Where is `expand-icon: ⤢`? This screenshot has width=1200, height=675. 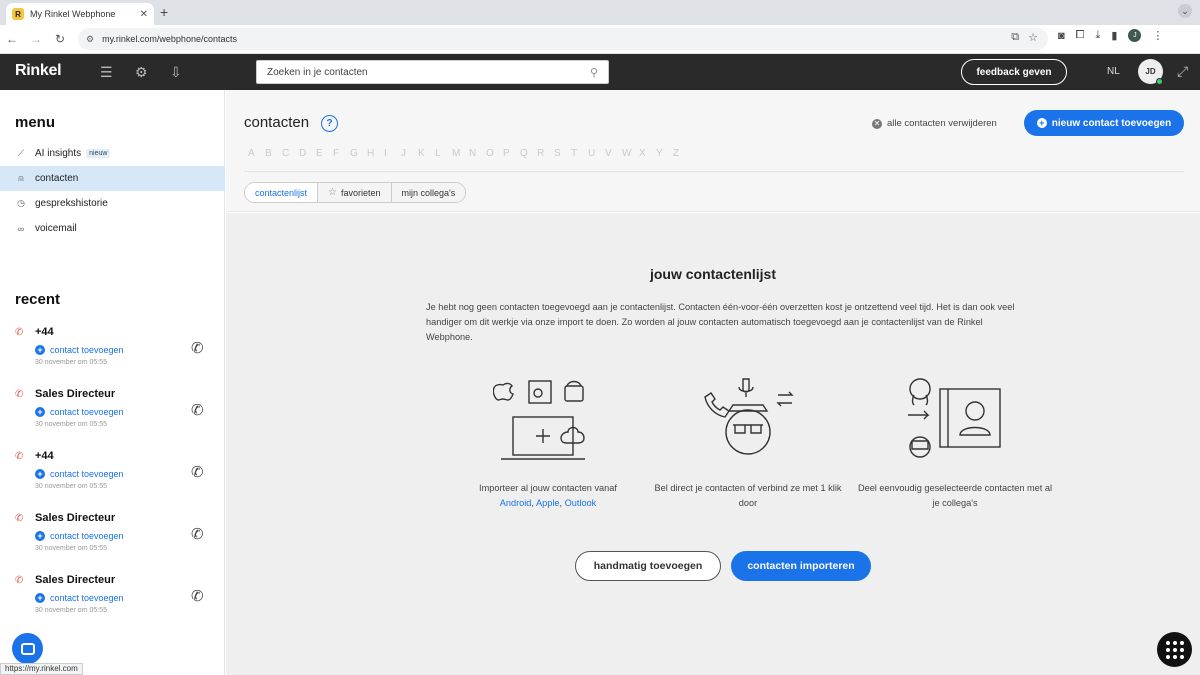
expand-icon: ⤢ is located at coordinates (1182, 71).